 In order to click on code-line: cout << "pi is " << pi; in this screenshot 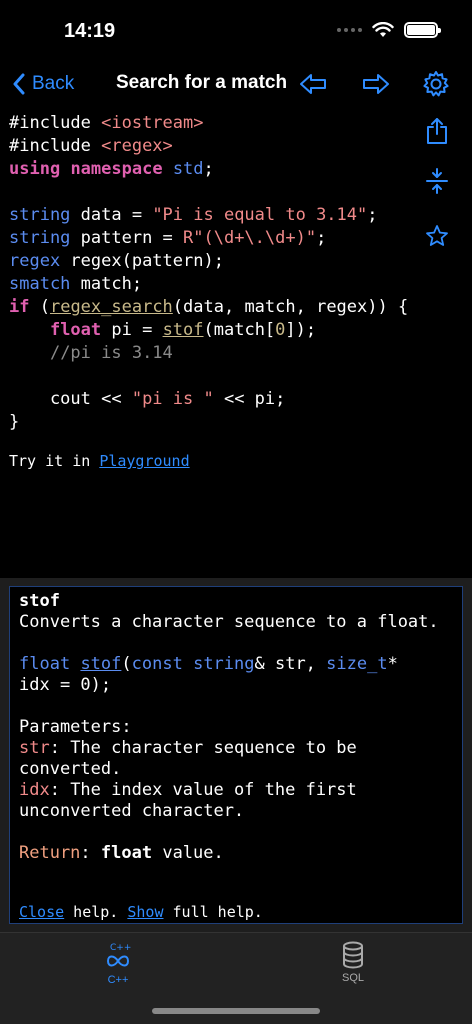, I will do `click(208, 399)`.